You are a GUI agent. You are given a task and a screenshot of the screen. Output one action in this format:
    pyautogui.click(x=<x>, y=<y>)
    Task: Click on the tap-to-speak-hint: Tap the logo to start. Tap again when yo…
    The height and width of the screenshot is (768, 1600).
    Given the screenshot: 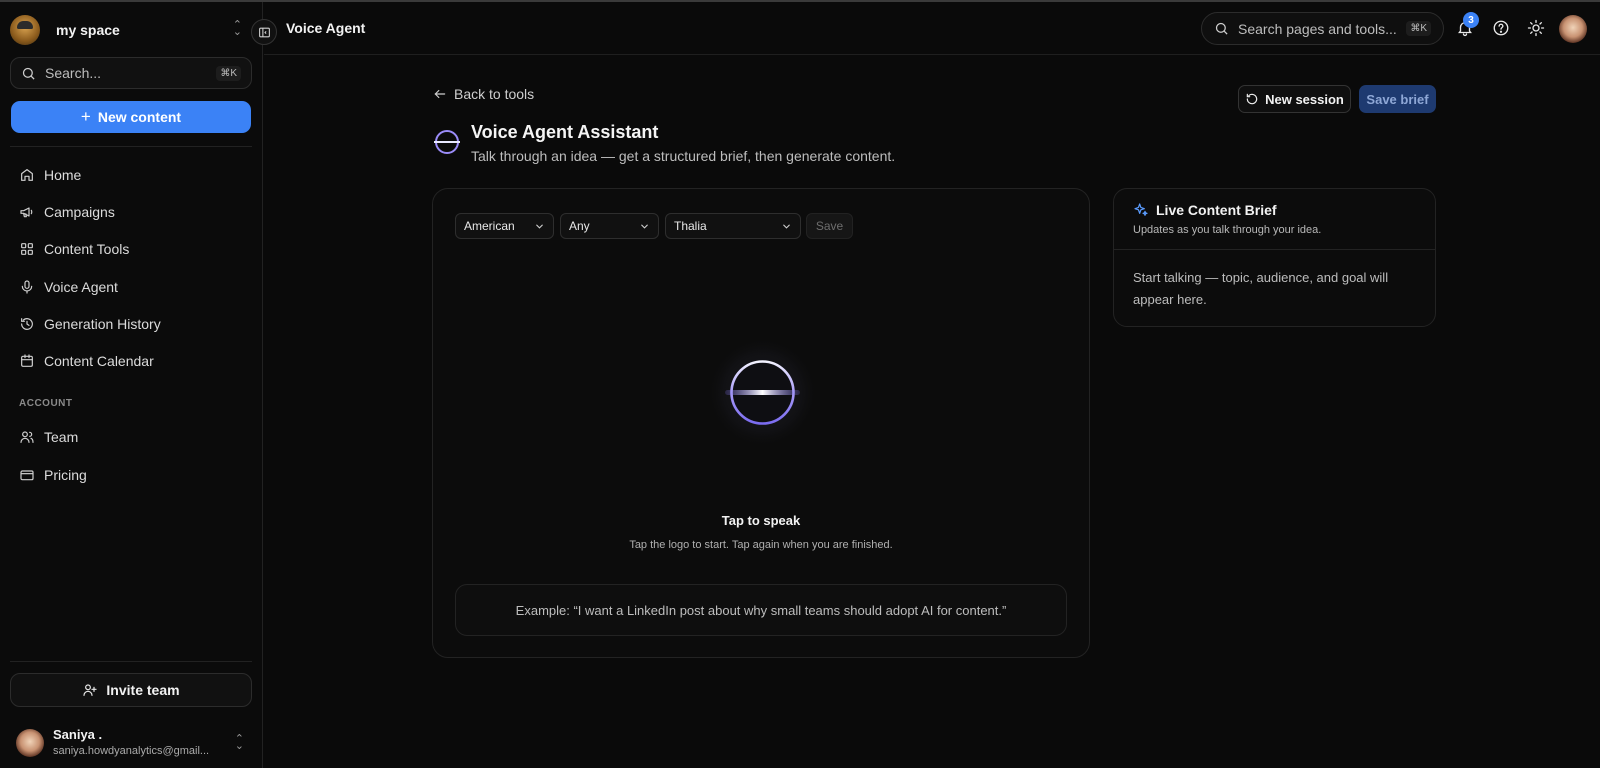 What is the action you would take?
    pyautogui.click(x=761, y=545)
    